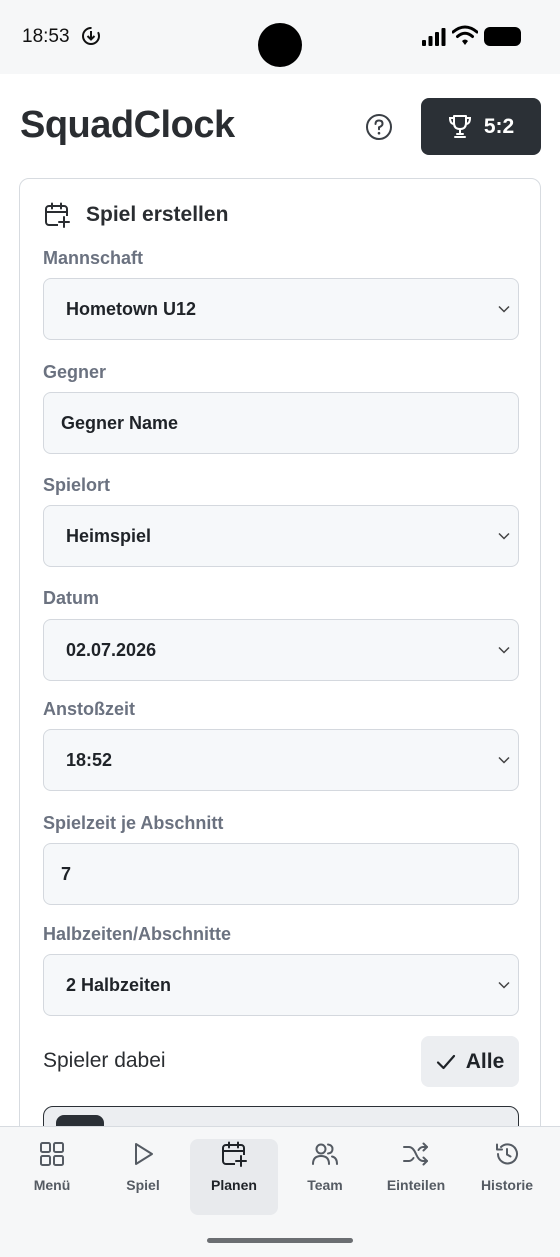 The width and height of the screenshot is (560, 1257). I want to click on download-status-icon, so click(91, 36).